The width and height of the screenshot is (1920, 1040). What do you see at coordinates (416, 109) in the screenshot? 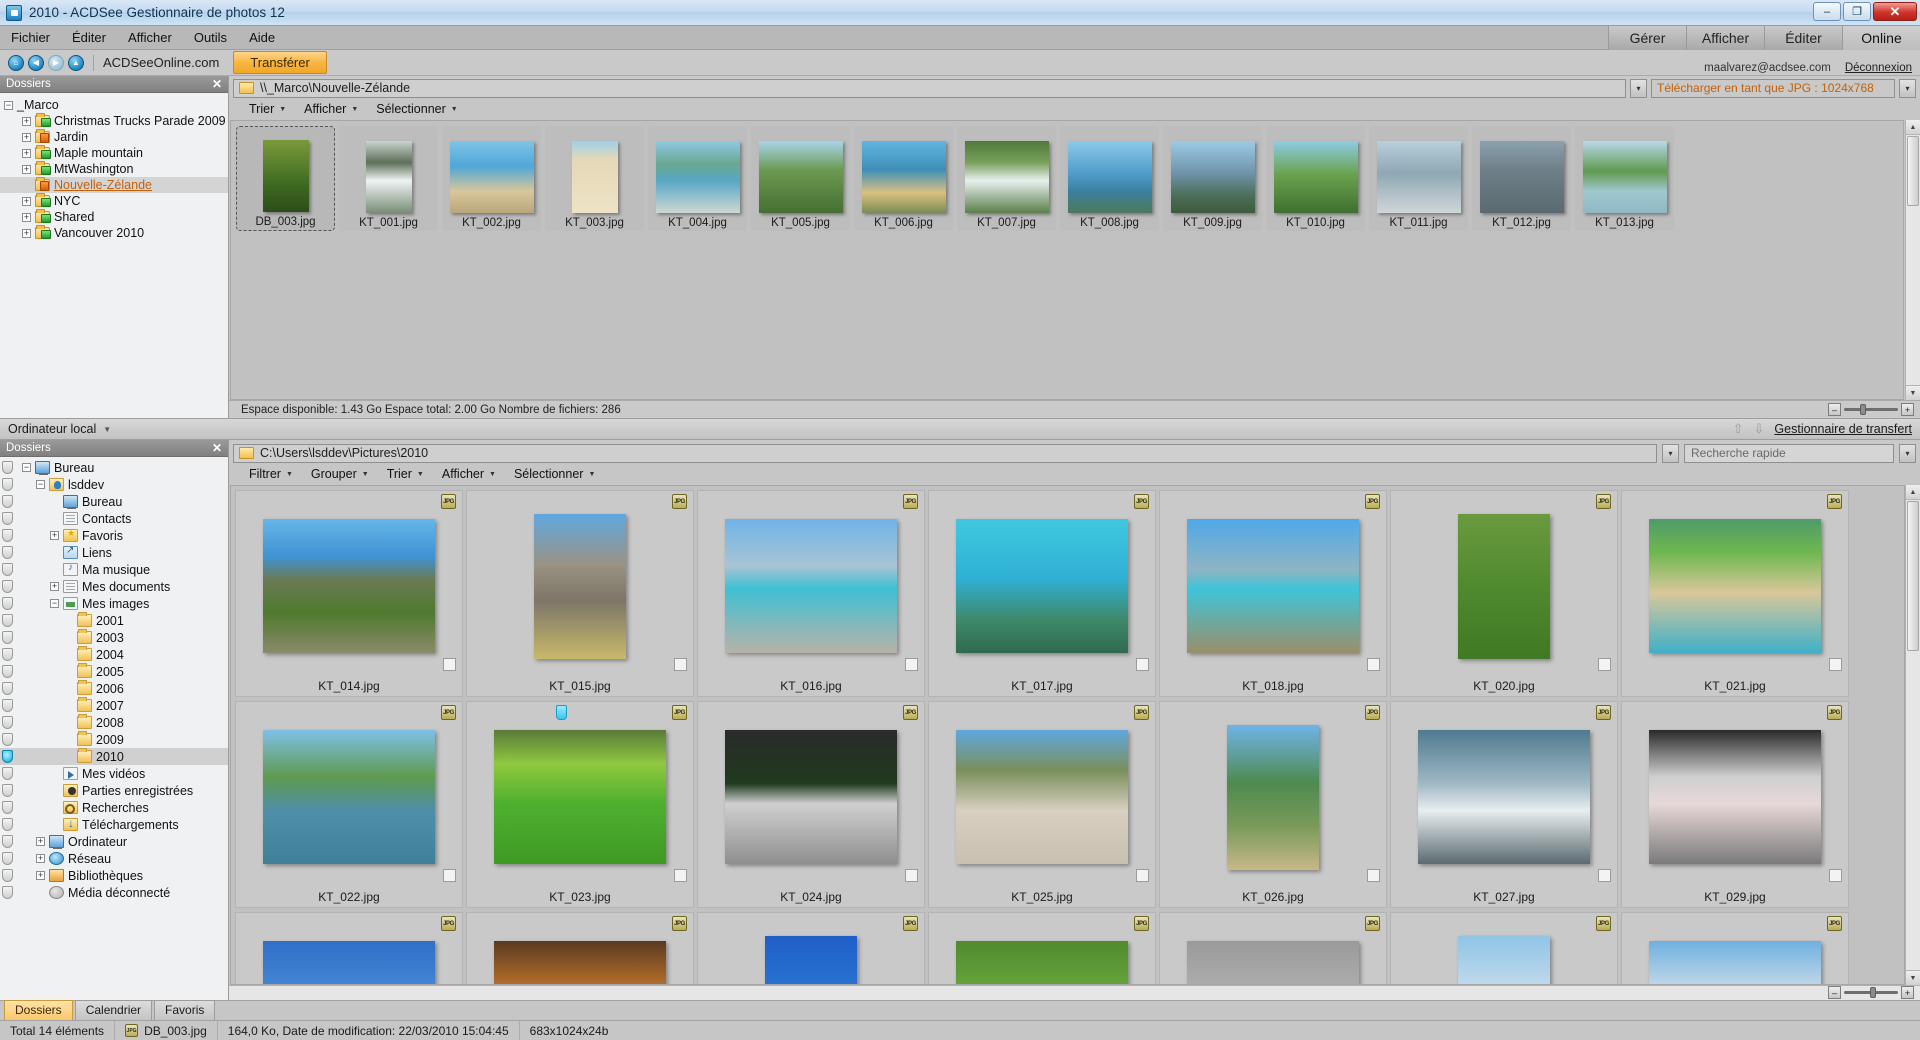
I see `online-select-menu: Sélectionner ▼` at bounding box center [416, 109].